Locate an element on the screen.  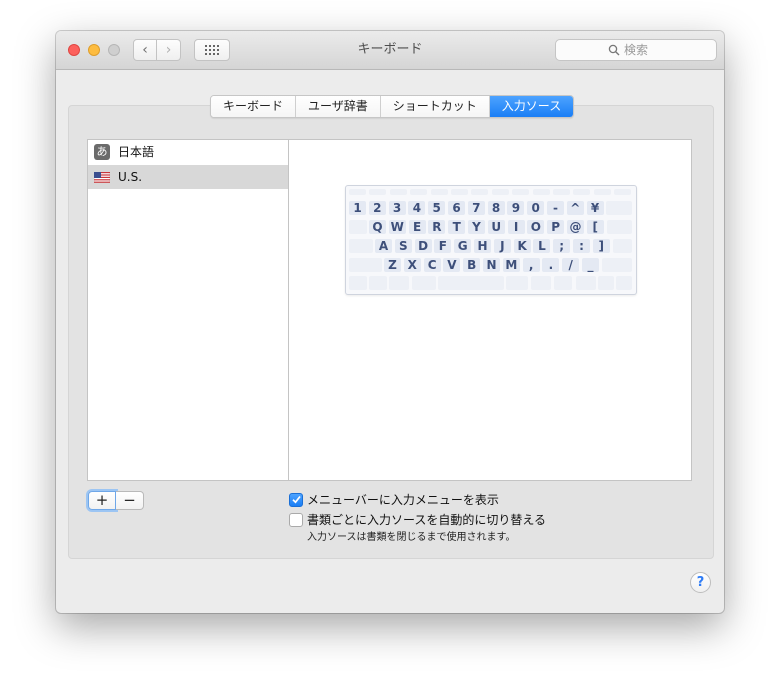
keycap: D is located at coordinates (423, 246).